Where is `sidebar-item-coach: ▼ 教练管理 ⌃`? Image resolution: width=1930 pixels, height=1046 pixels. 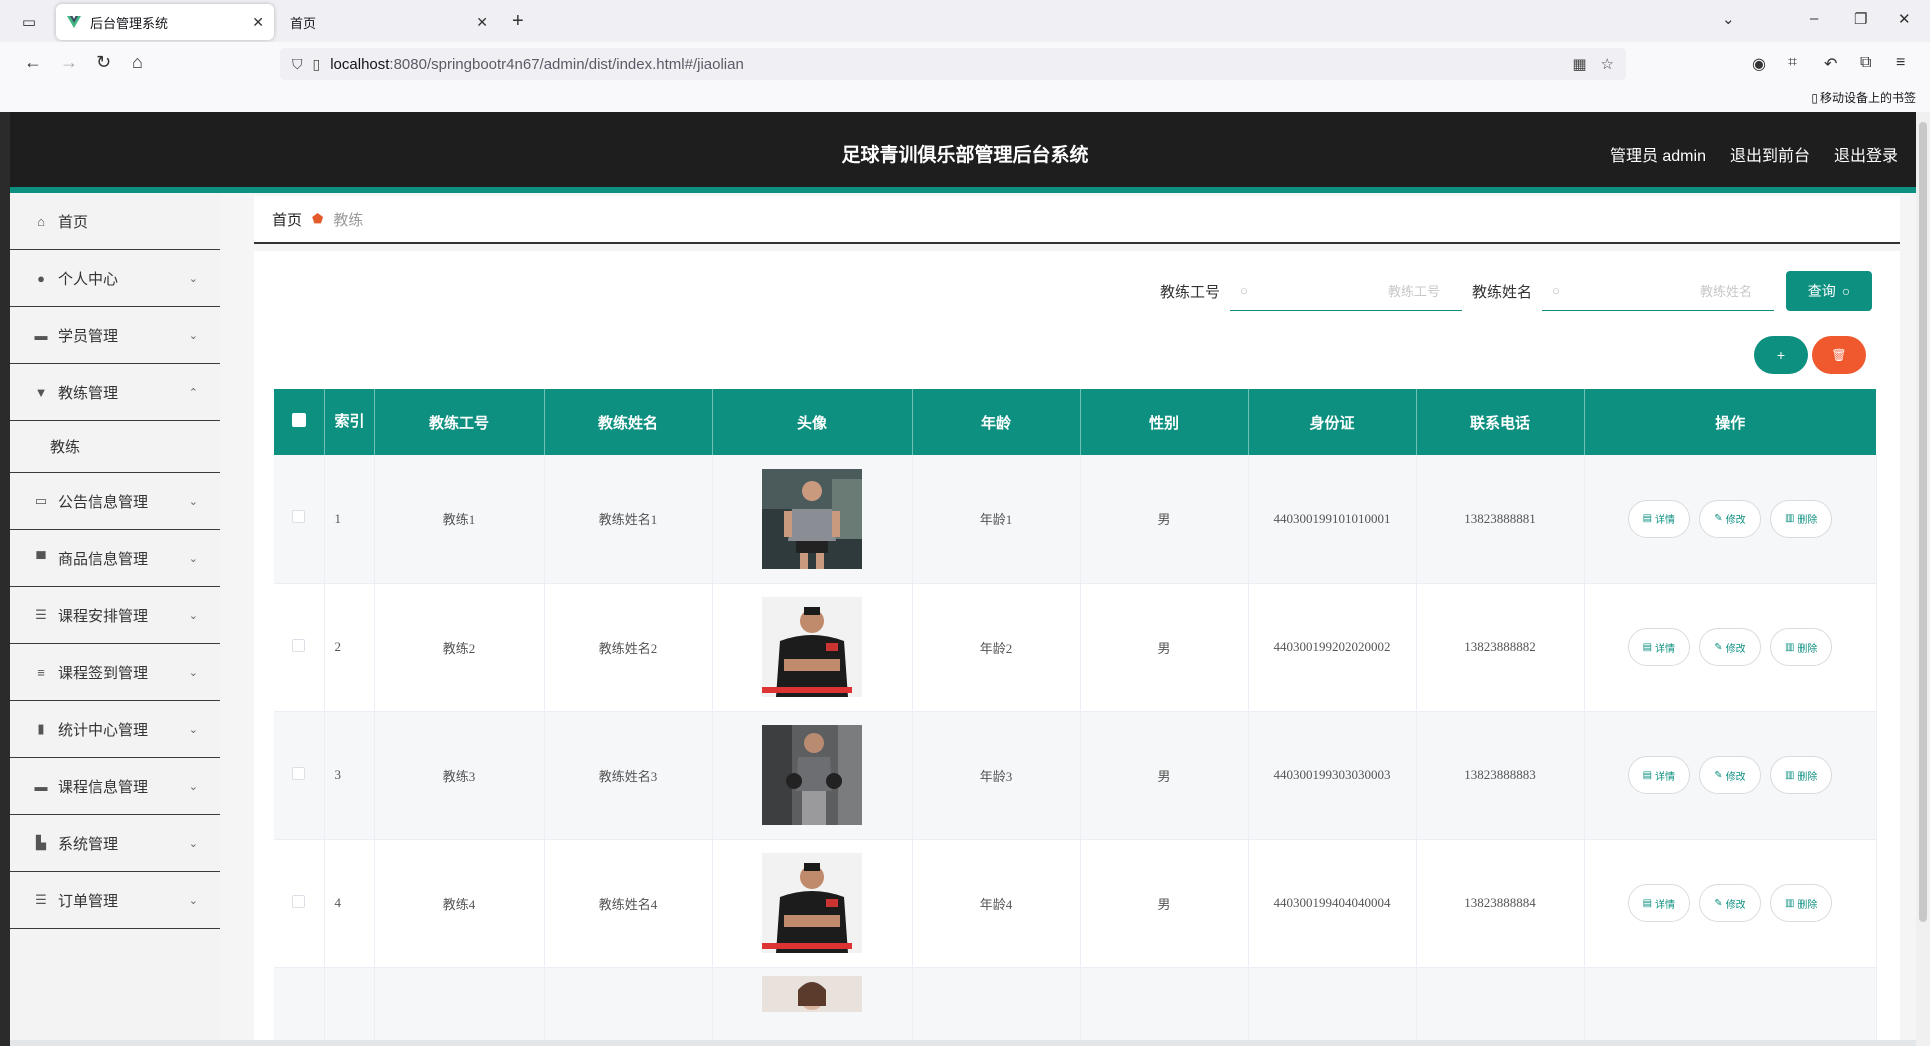
sidebar-item-coach: ▼ 教练管理 ⌃ is located at coordinates (115, 392).